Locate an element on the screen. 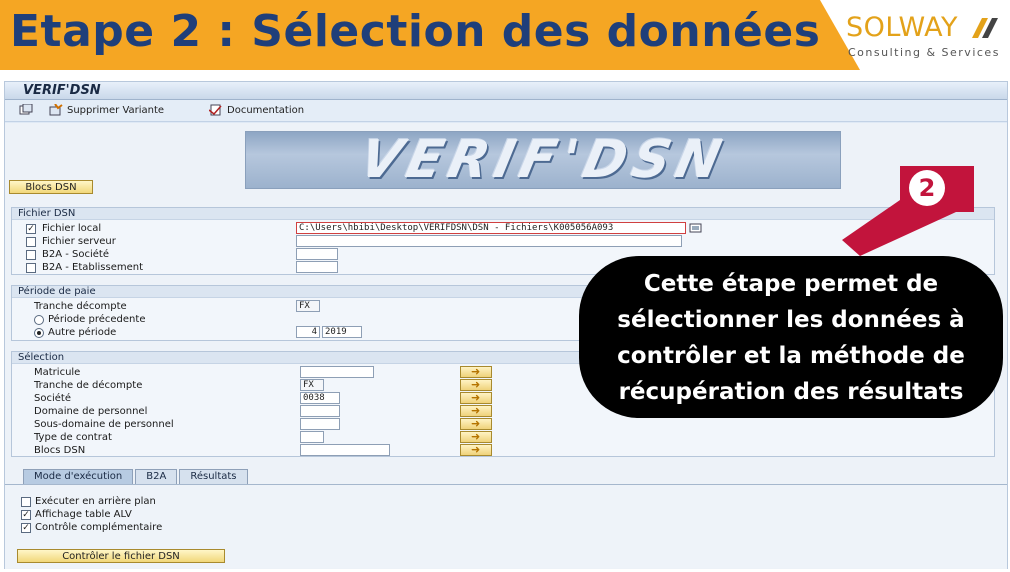  delete-variant-label: Supprimer Variante is located at coordinates (116, 110).